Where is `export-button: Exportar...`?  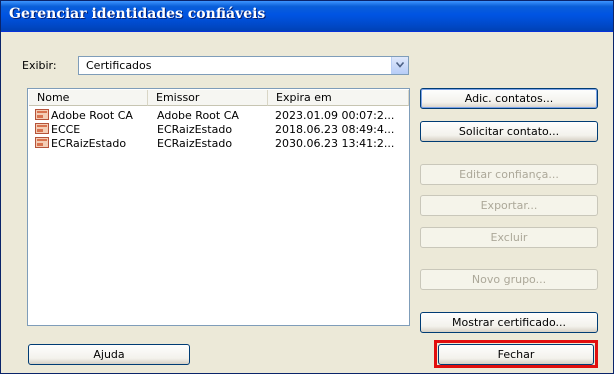 export-button: Exportar... is located at coordinates (509, 205).